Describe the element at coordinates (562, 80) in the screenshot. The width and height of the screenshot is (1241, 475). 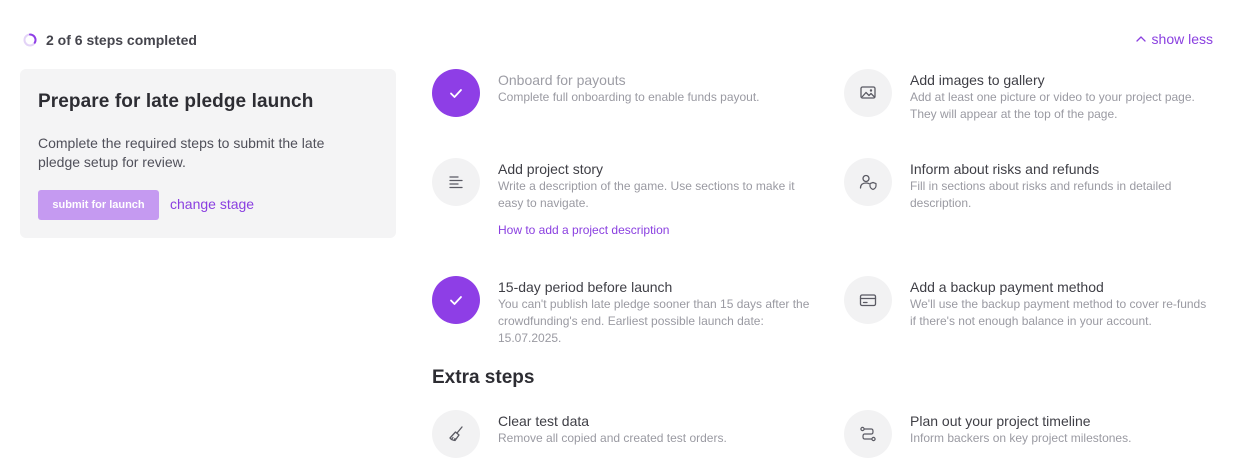
I see `step-title: Onboard for payouts` at that location.